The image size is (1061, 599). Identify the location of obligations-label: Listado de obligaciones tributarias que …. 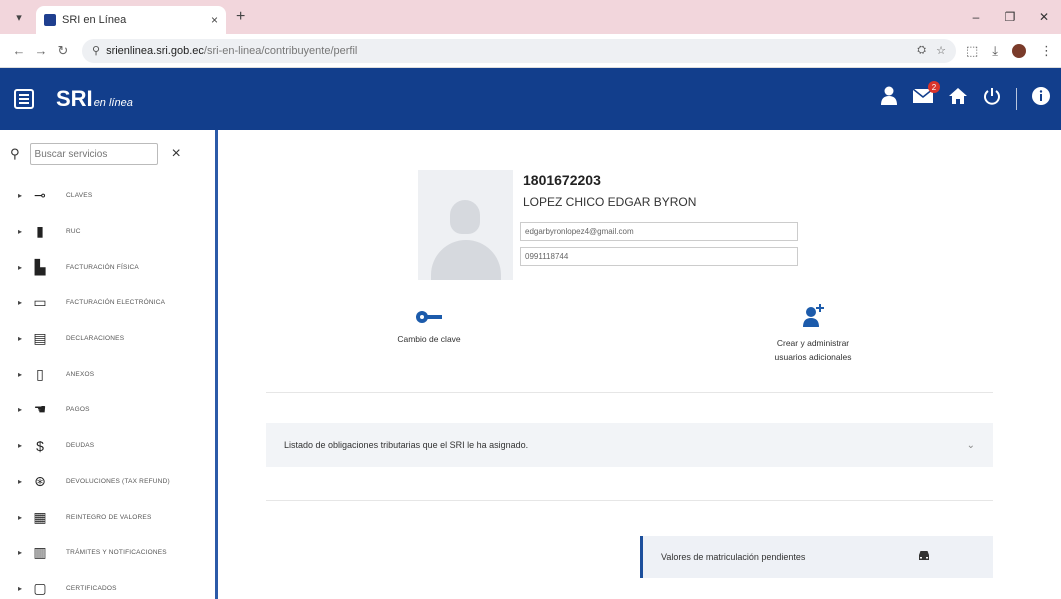
(406, 445).